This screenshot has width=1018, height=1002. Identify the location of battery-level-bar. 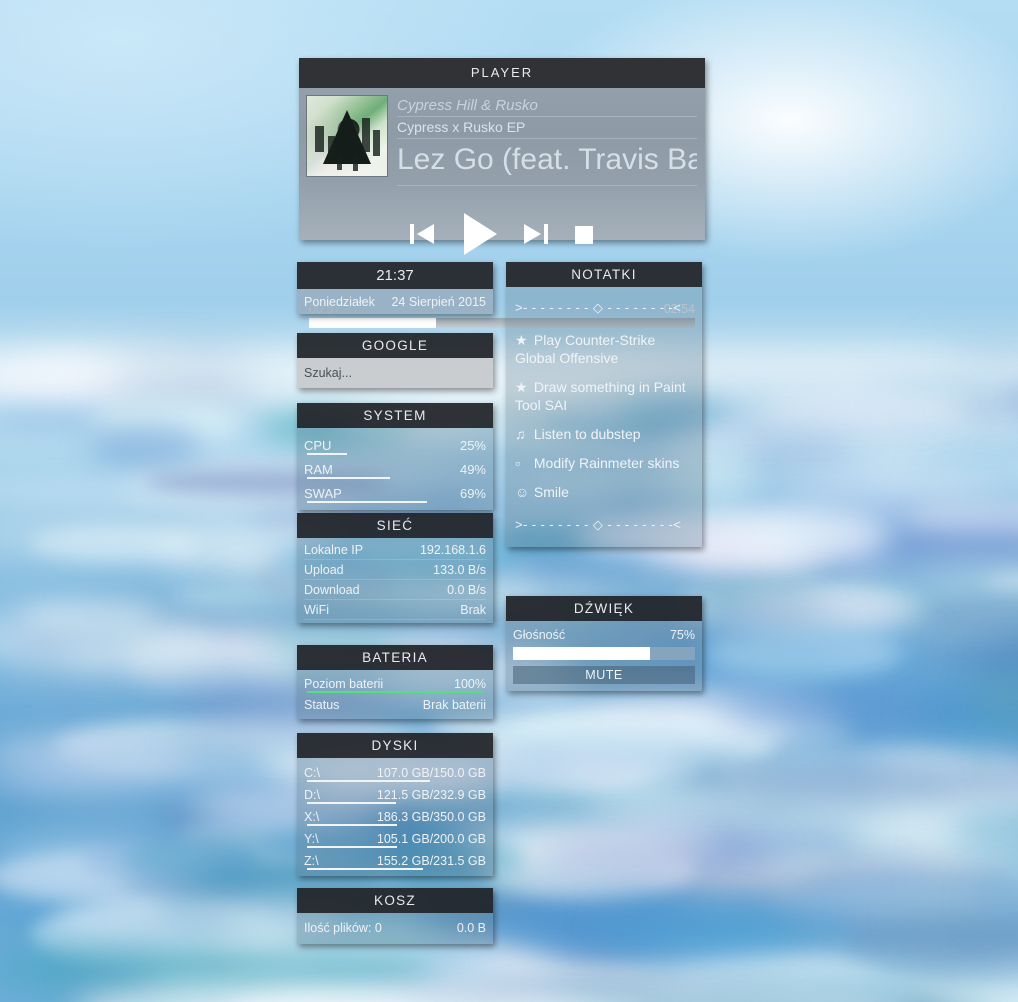
(395, 692).